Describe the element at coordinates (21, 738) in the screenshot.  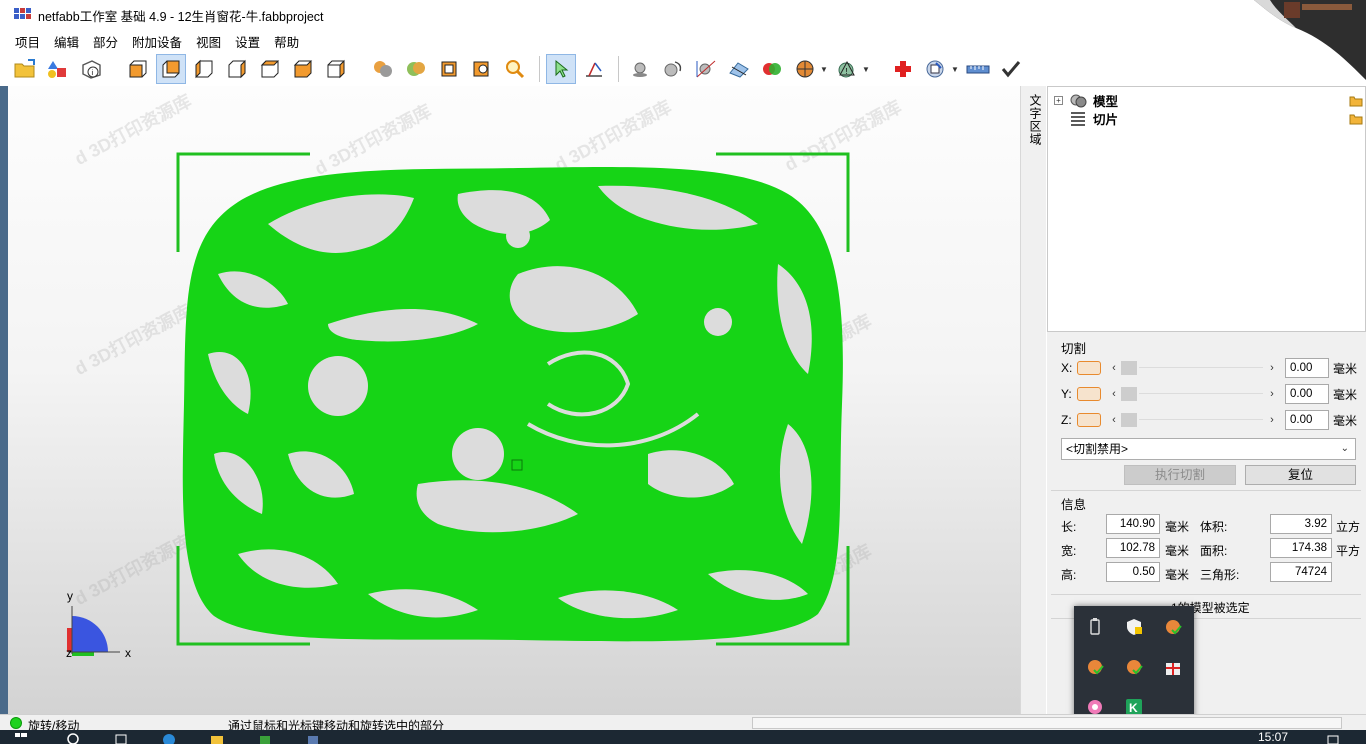
I see `windows-start-icon` at that location.